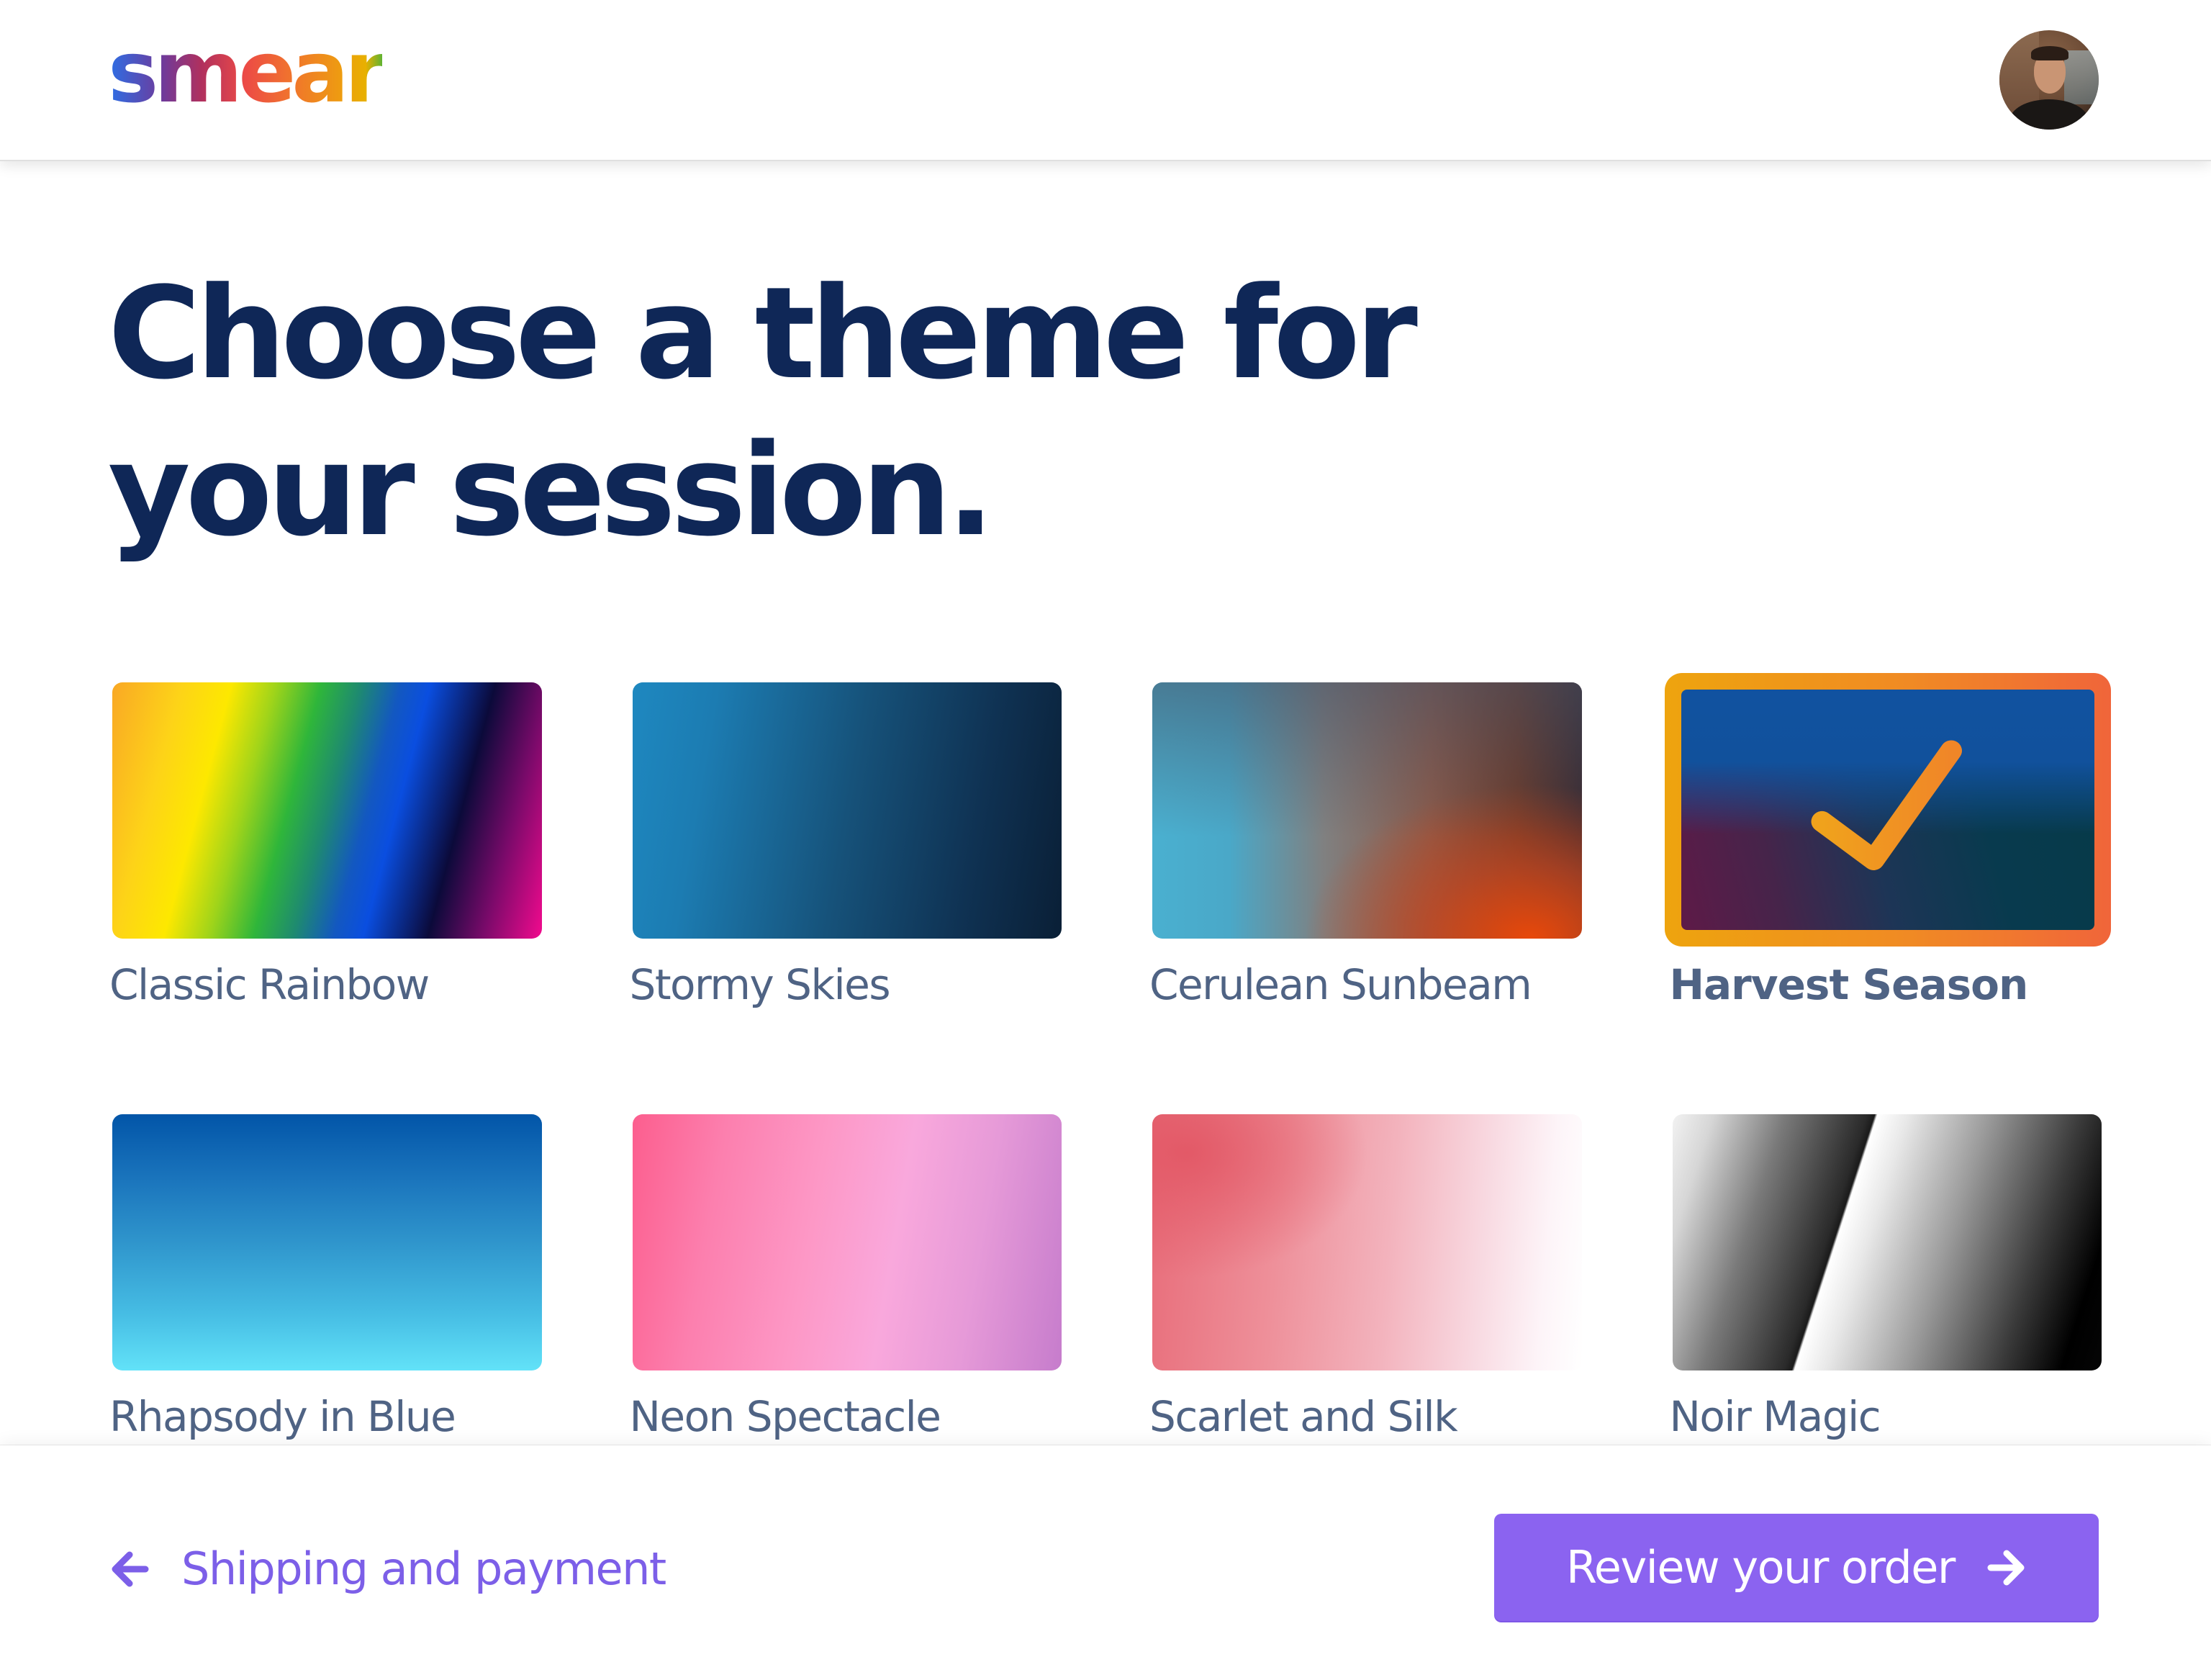  Describe the element at coordinates (247, 72) in the screenshot. I see `smear-logo: smear` at that location.